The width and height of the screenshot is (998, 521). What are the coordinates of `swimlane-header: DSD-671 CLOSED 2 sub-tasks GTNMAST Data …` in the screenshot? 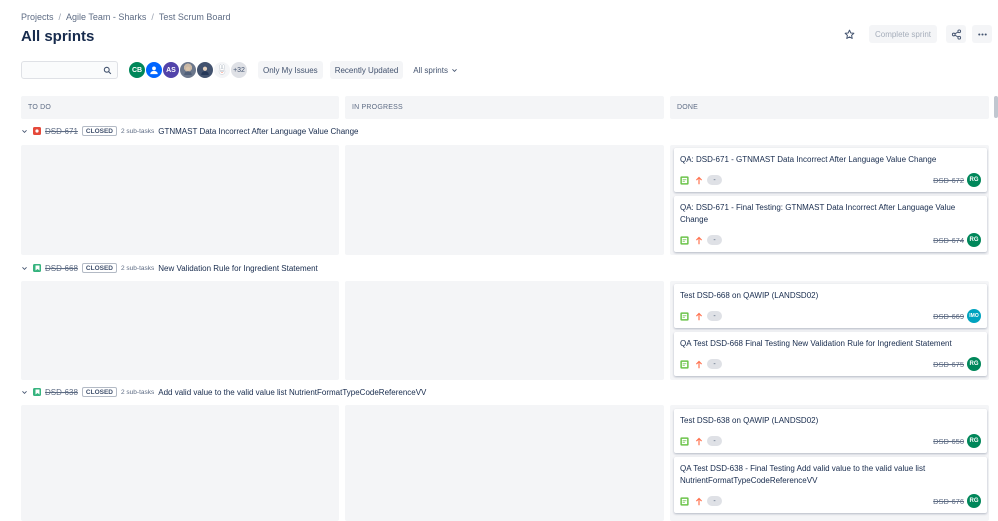 It's located at (190, 131).